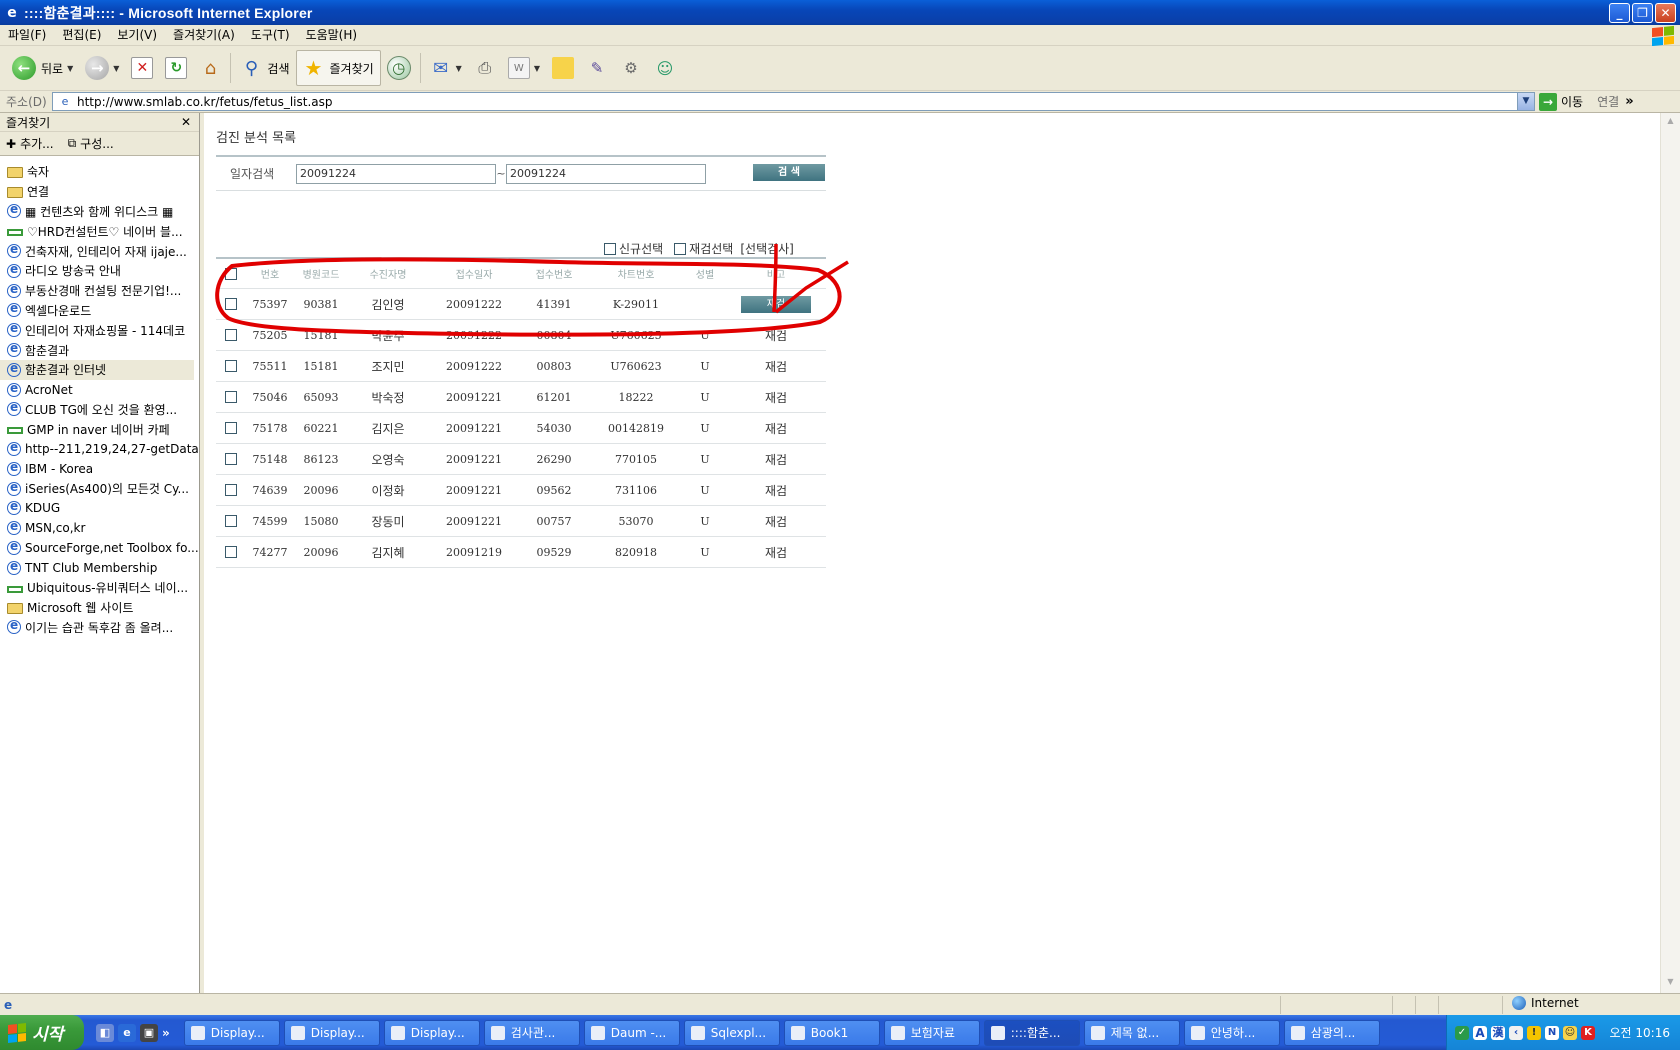 This screenshot has height=1050, width=1680. Describe the element at coordinates (105, 1032) in the screenshot. I see `show-desktop-icon: ◧` at that location.